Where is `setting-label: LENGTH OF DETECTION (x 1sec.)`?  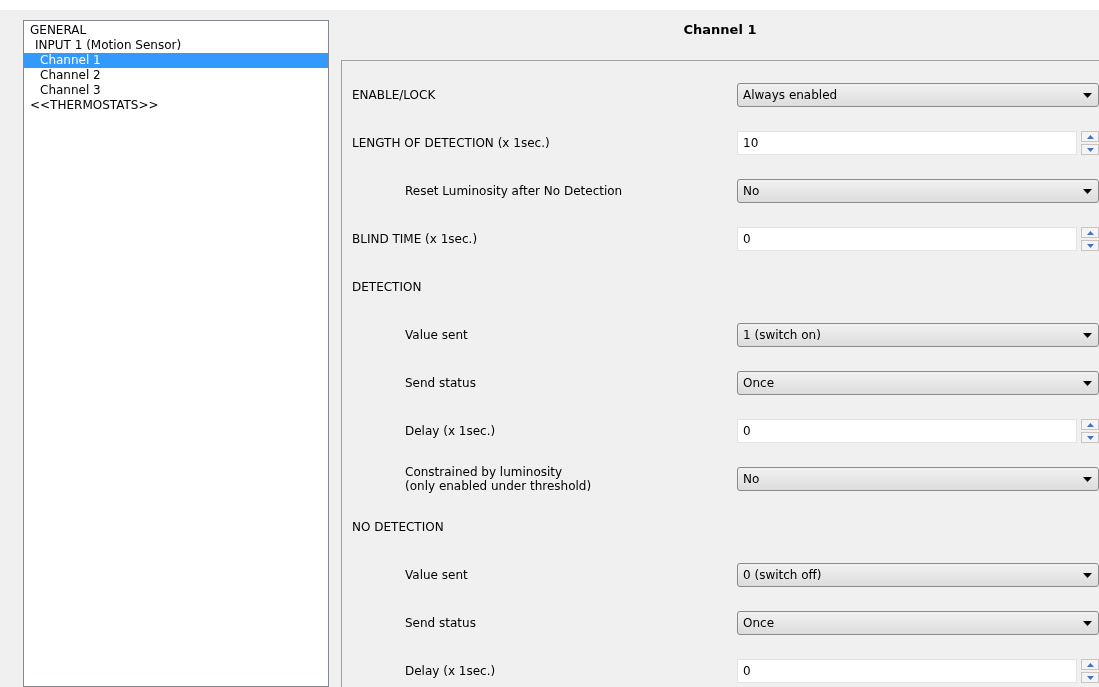
setting-label: LENGTH OF DETECTION (x 1sec.) is located at coordinates (451, 143).